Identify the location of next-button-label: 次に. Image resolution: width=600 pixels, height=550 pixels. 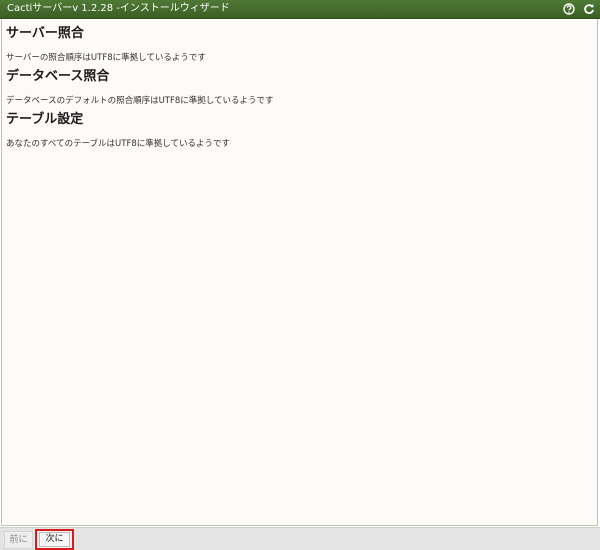
(54, 539).